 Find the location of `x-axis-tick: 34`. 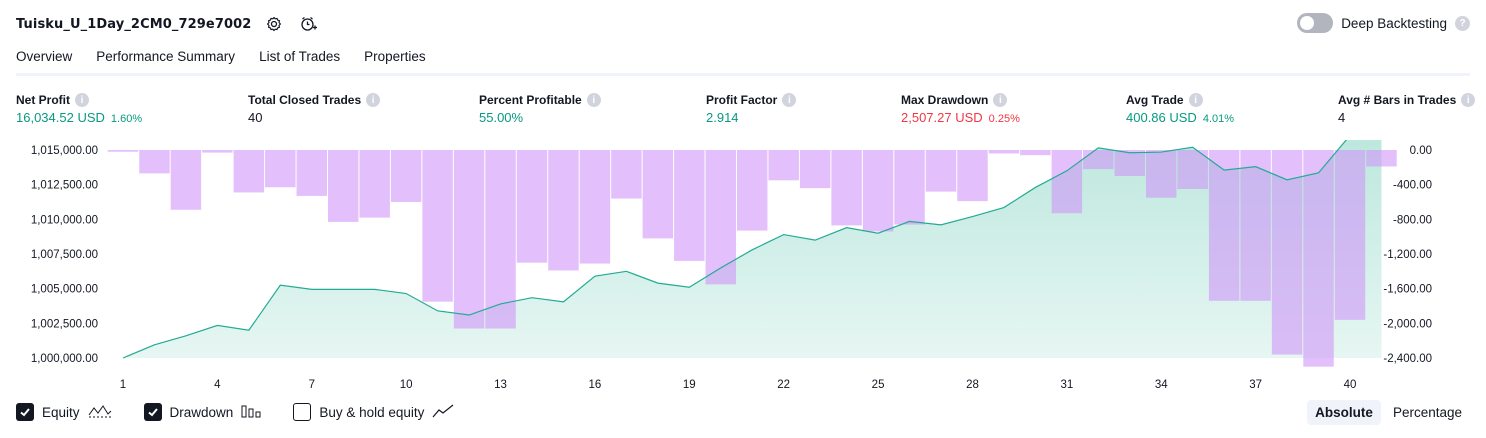

x-axis-tick: 34 is located at coordinates (1161, 385).